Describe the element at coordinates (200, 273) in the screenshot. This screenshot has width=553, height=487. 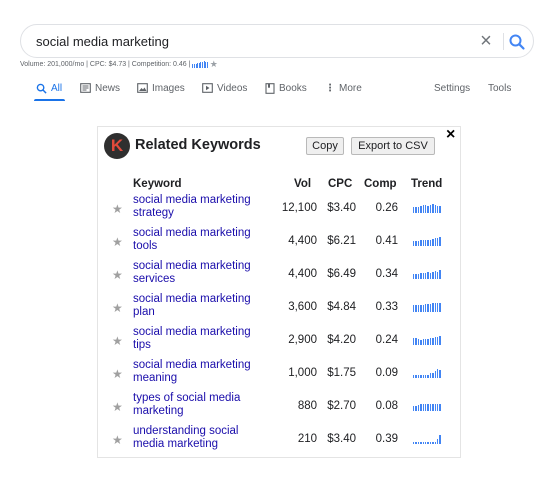
I see `keyword-link: social media marketing services` at that location.